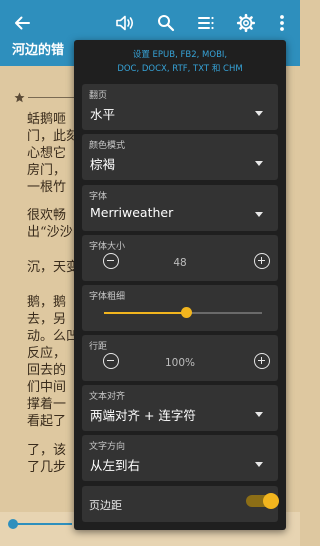  I want to click on more-vert-icon, so click(282, 23).